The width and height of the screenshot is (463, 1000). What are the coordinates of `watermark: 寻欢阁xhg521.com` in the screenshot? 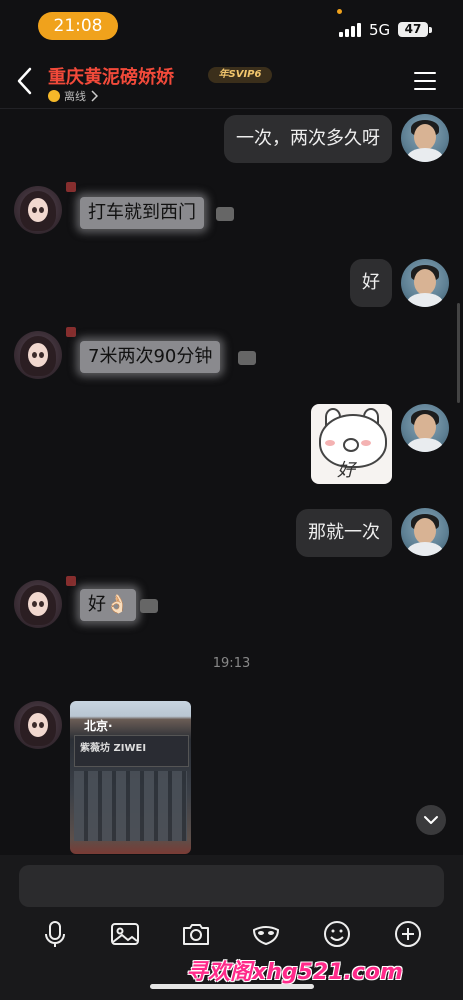 It's located at (294, 972).